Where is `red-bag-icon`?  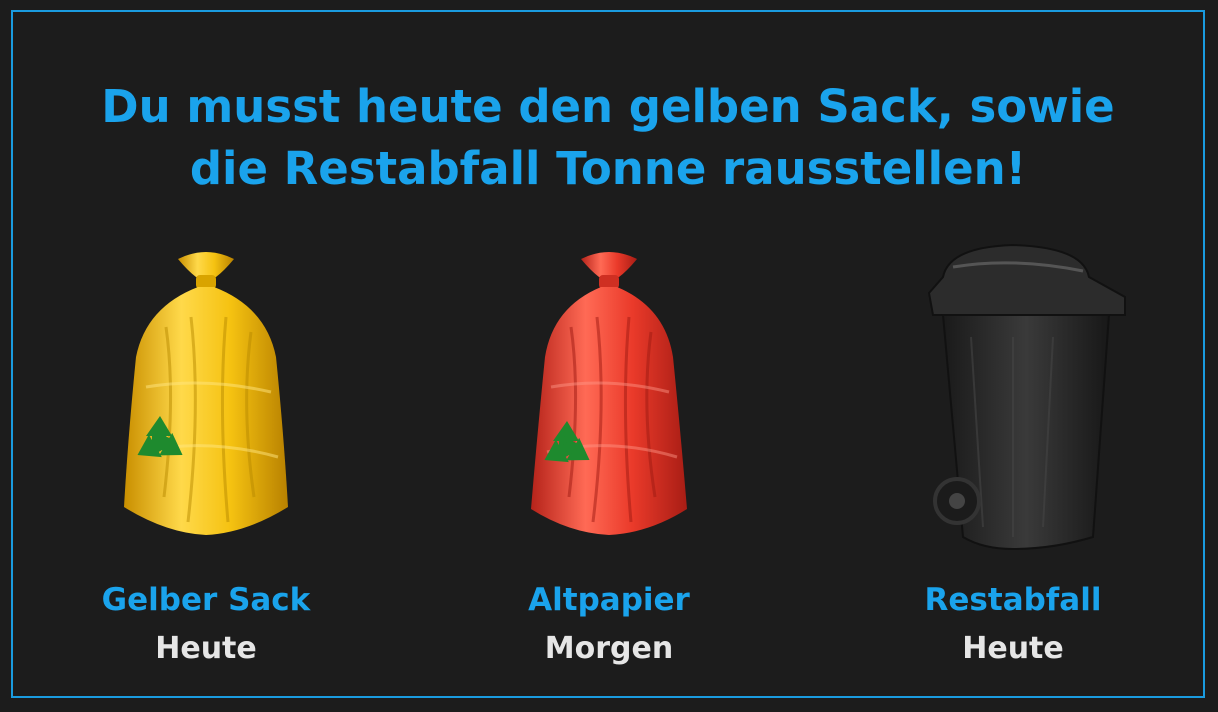 red-bag-icon is located at coordinates (609, 393).